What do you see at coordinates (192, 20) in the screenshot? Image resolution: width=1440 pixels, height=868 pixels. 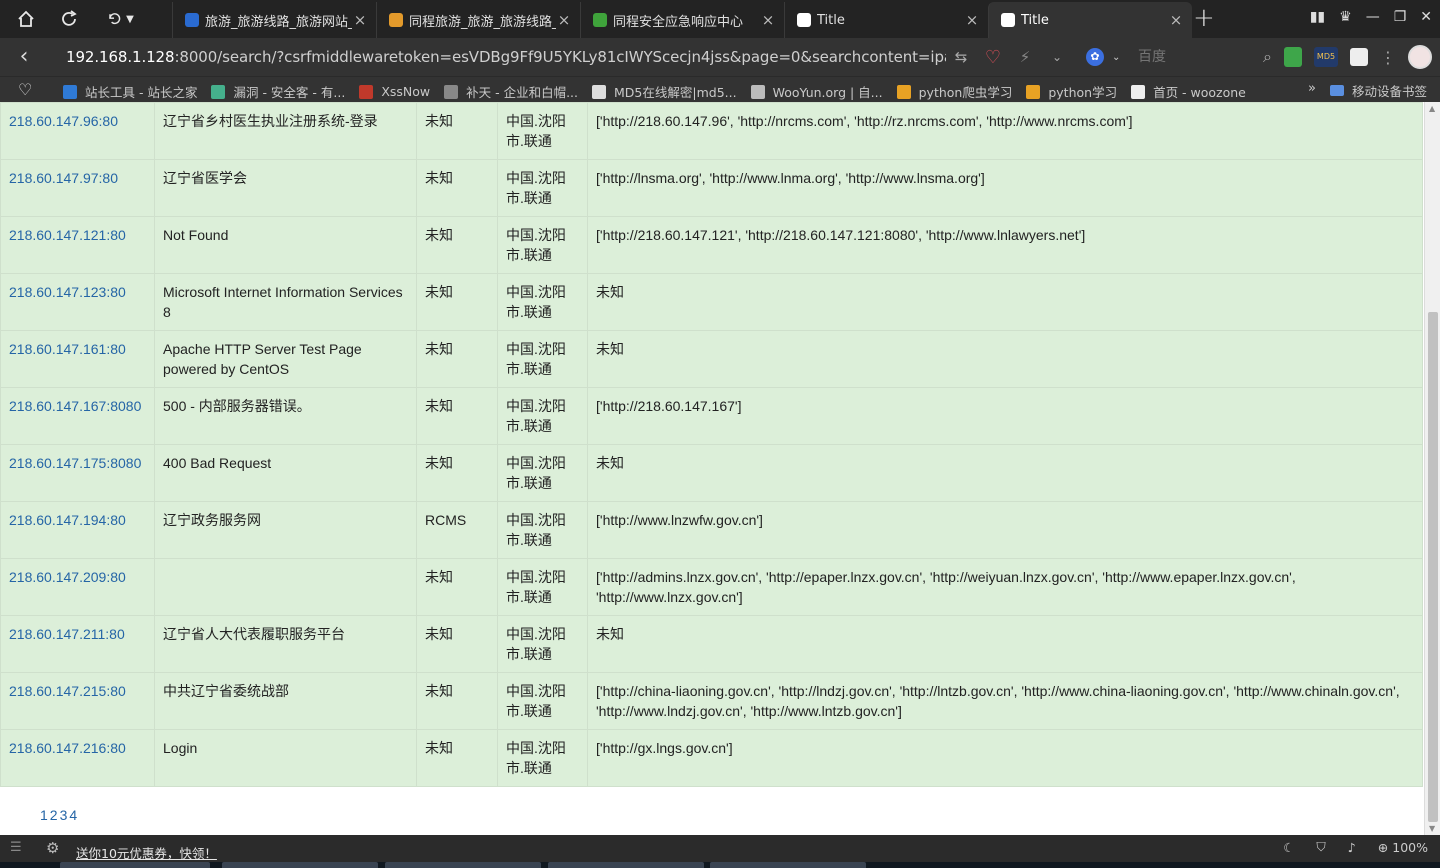 I see `tab-favicon-icon` at bounding box center [192, 20].